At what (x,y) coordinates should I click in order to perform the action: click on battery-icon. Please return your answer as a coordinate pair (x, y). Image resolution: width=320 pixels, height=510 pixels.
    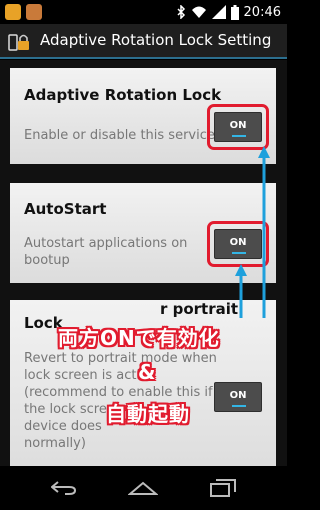
    Looking at the image, I should click on (234, 12).